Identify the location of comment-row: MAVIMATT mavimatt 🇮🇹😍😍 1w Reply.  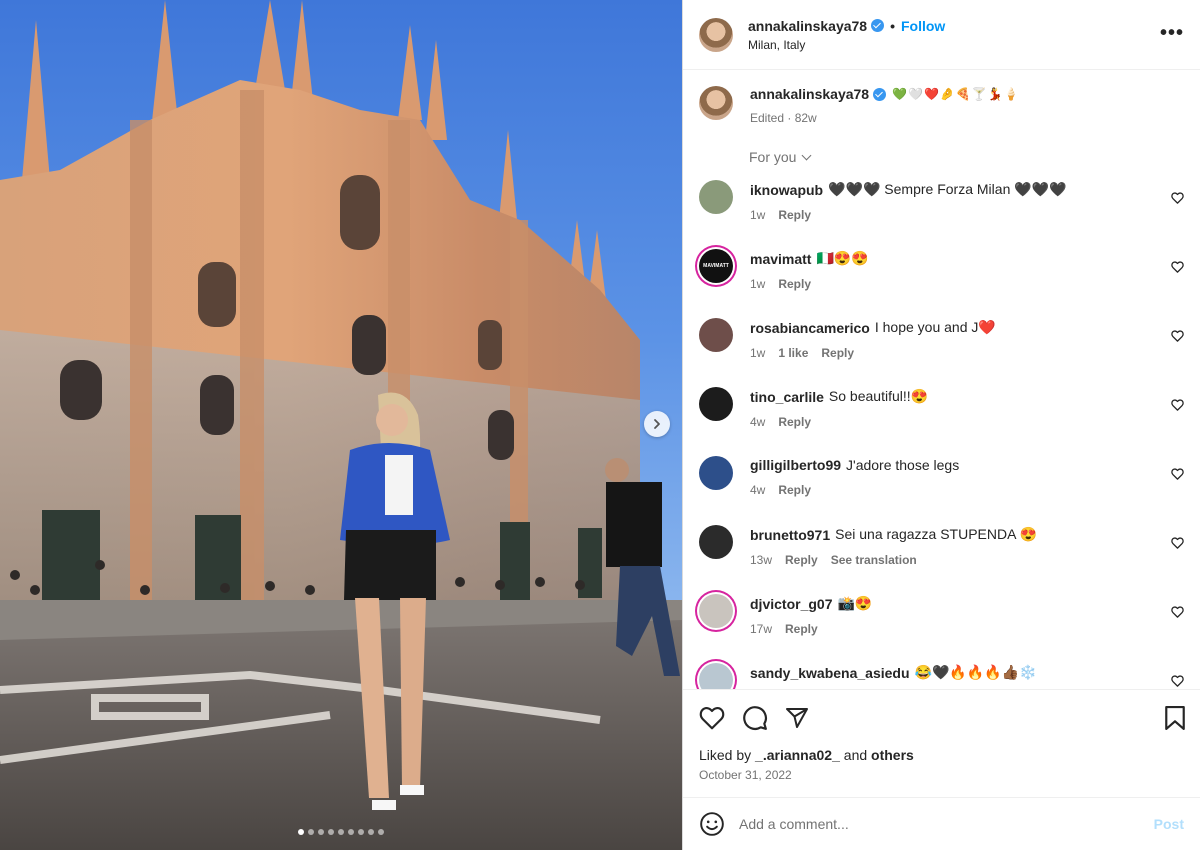
(941, 282).